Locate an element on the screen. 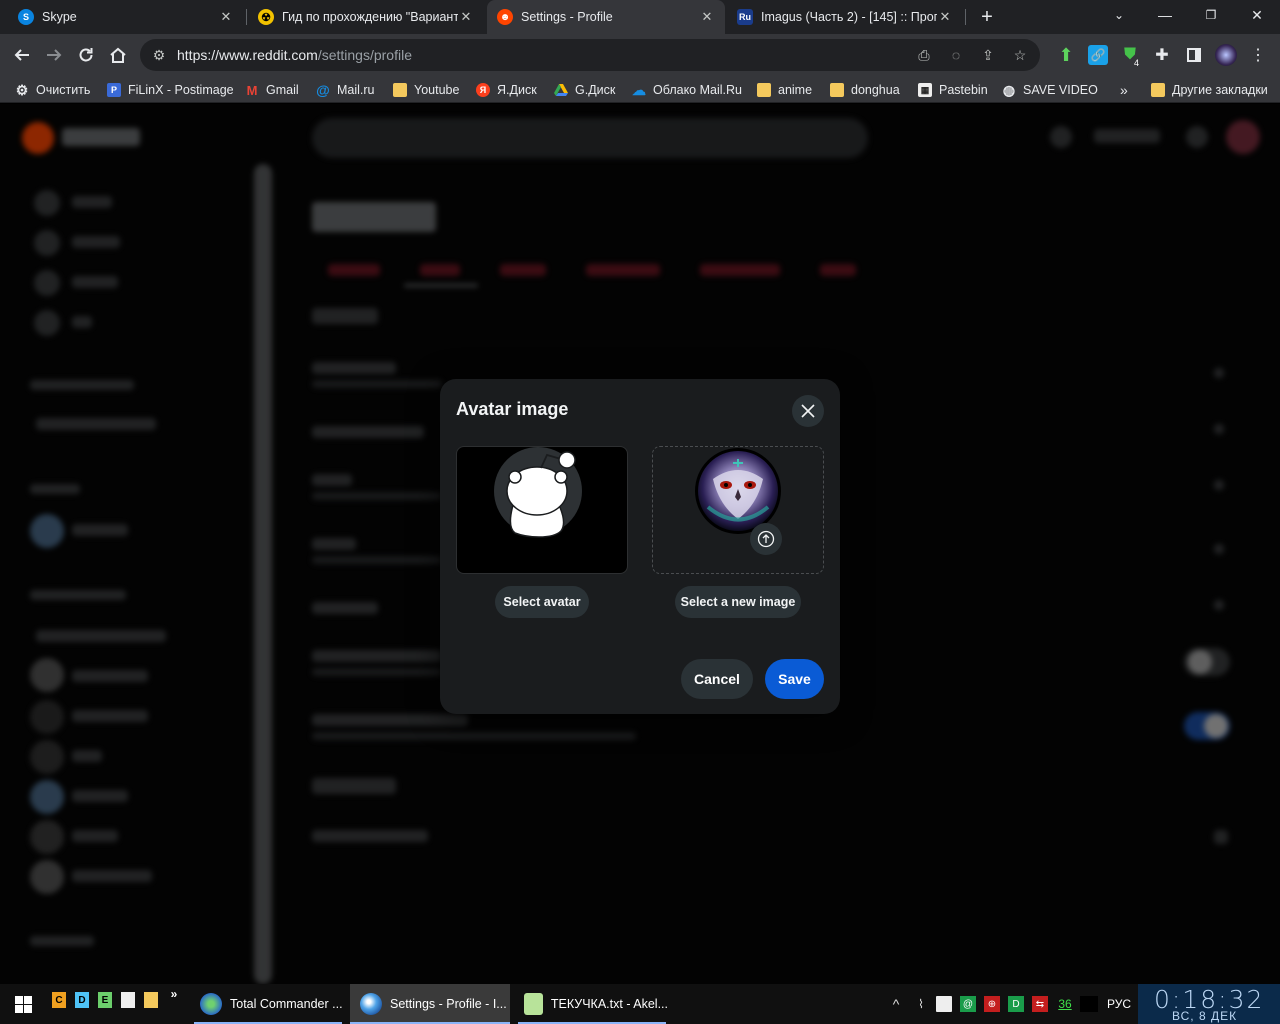  tray-app-icon: ⊕ is located at coordinates (992, 1004).